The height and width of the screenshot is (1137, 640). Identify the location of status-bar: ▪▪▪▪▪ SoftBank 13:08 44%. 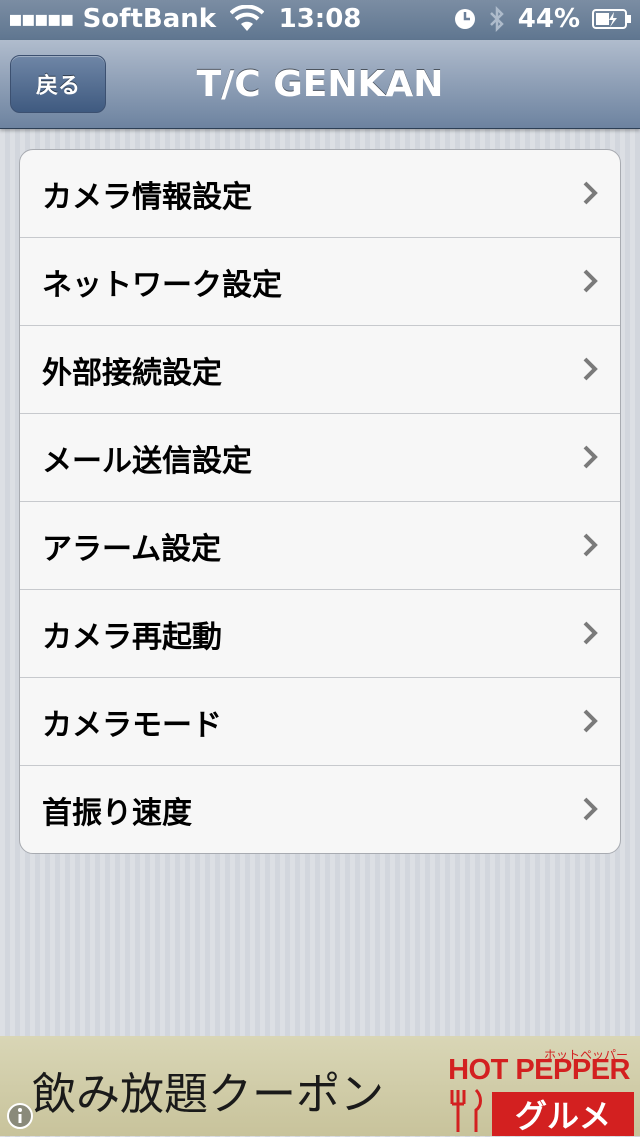
(320, 20).